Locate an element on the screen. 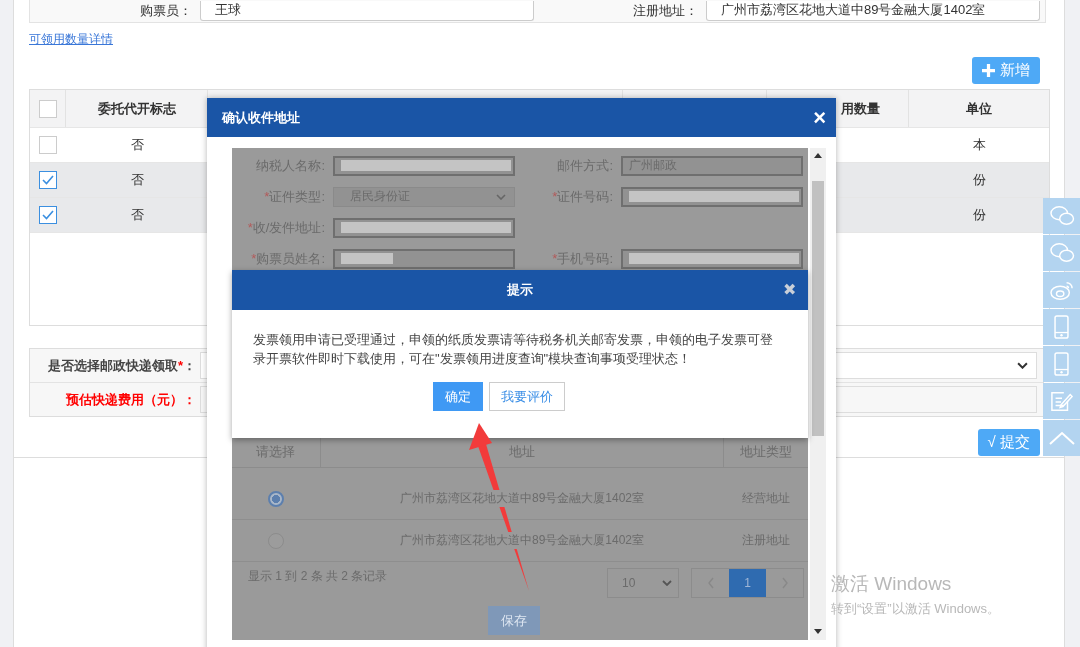 The height and width of the screenshot is (647, 1080). alert-message: 发票领用申请已受理通过，申领的纸质发票请等待税务机关邮寄发票，申领的电子发票可登录开票软件即时下载使用，可在"发票领用进度查询"模块查询事项受理状态！ is located at coordinates (513, 349).